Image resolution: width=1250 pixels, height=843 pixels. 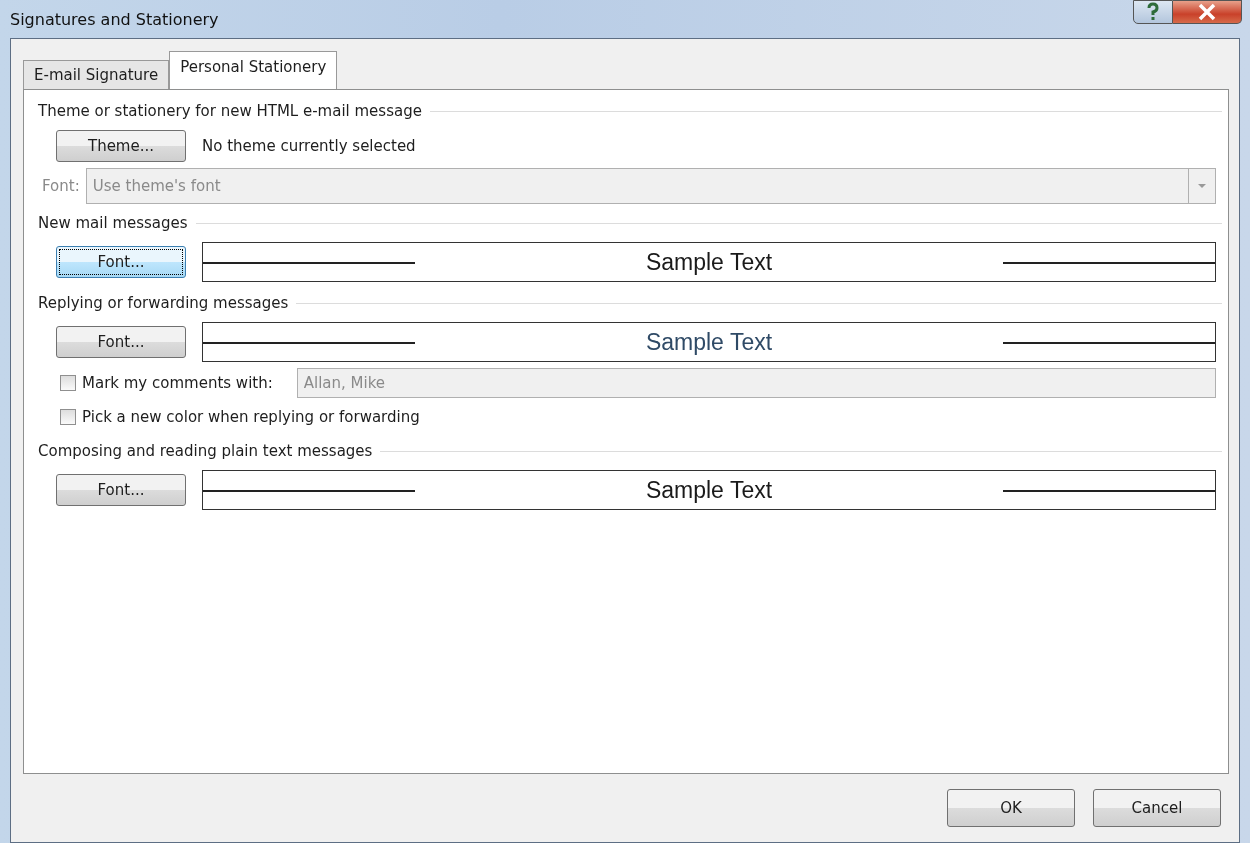 What do you see at coordinates (113, 223) in the screenshot?
I see `section-heading: New mail messages` at bounding box center [113, 223].